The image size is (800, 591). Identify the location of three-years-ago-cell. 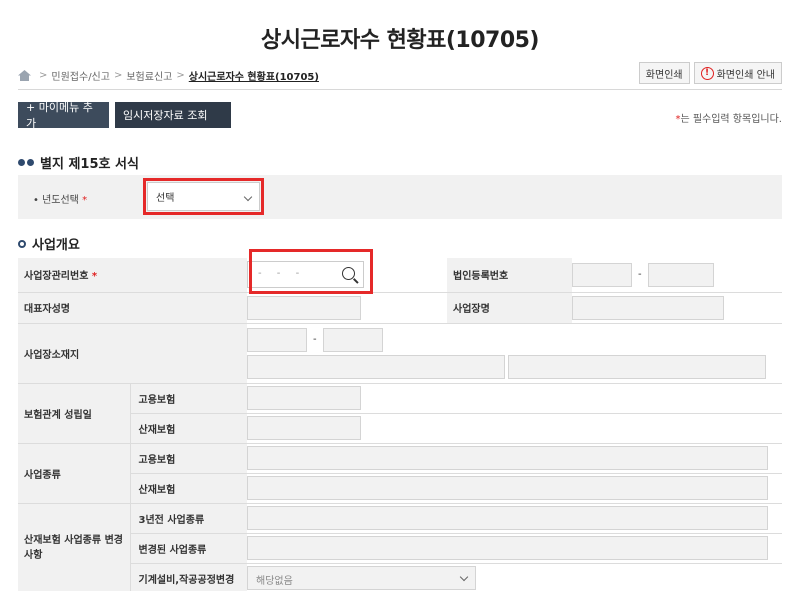
(514, 518).